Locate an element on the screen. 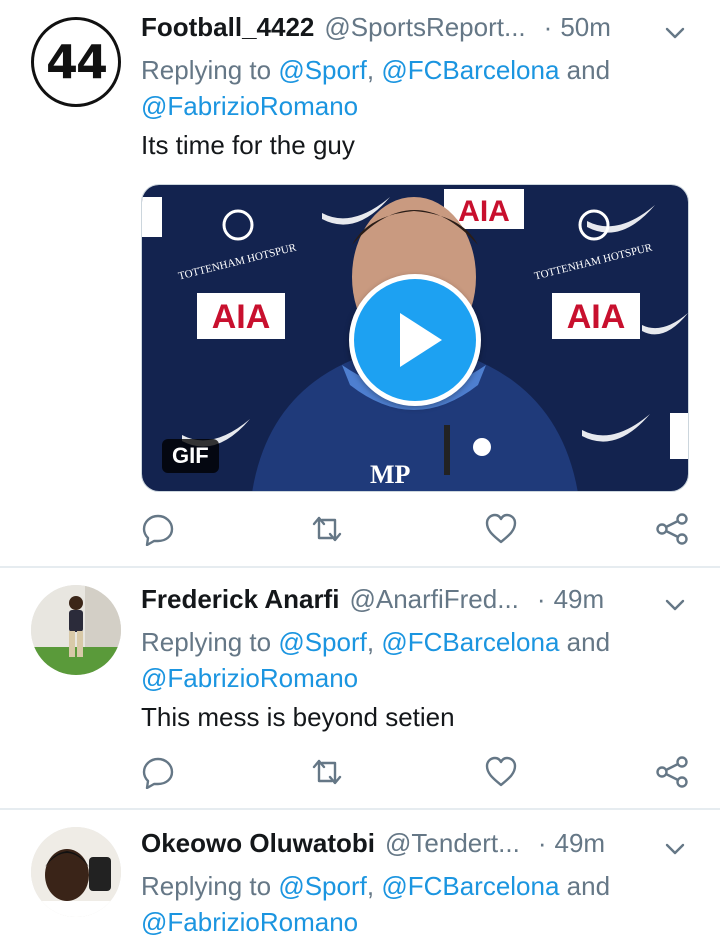 This screenshot has width=720, height=935. svg-text: MP is located at coordinates (390, 474).